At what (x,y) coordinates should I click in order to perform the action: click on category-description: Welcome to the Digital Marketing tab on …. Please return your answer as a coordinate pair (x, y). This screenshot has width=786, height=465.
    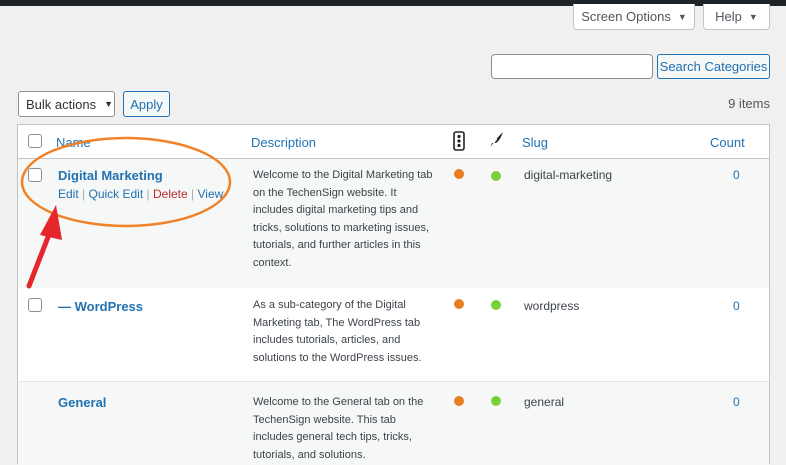
    Looking at the image, I should click on (343, 219).